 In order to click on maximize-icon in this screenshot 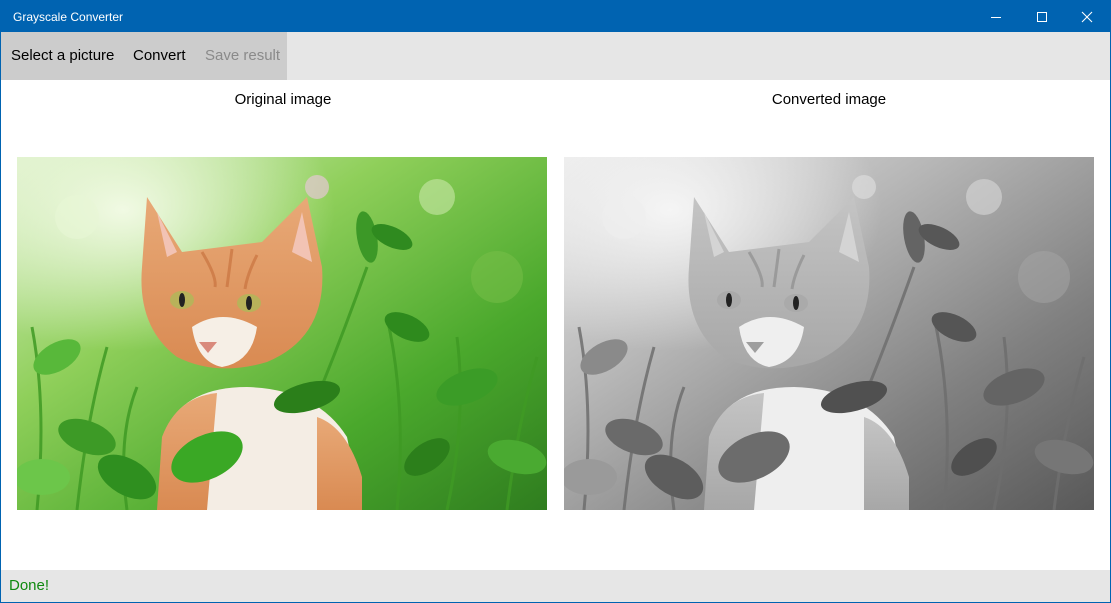, I will do `click(1042, 16)`.